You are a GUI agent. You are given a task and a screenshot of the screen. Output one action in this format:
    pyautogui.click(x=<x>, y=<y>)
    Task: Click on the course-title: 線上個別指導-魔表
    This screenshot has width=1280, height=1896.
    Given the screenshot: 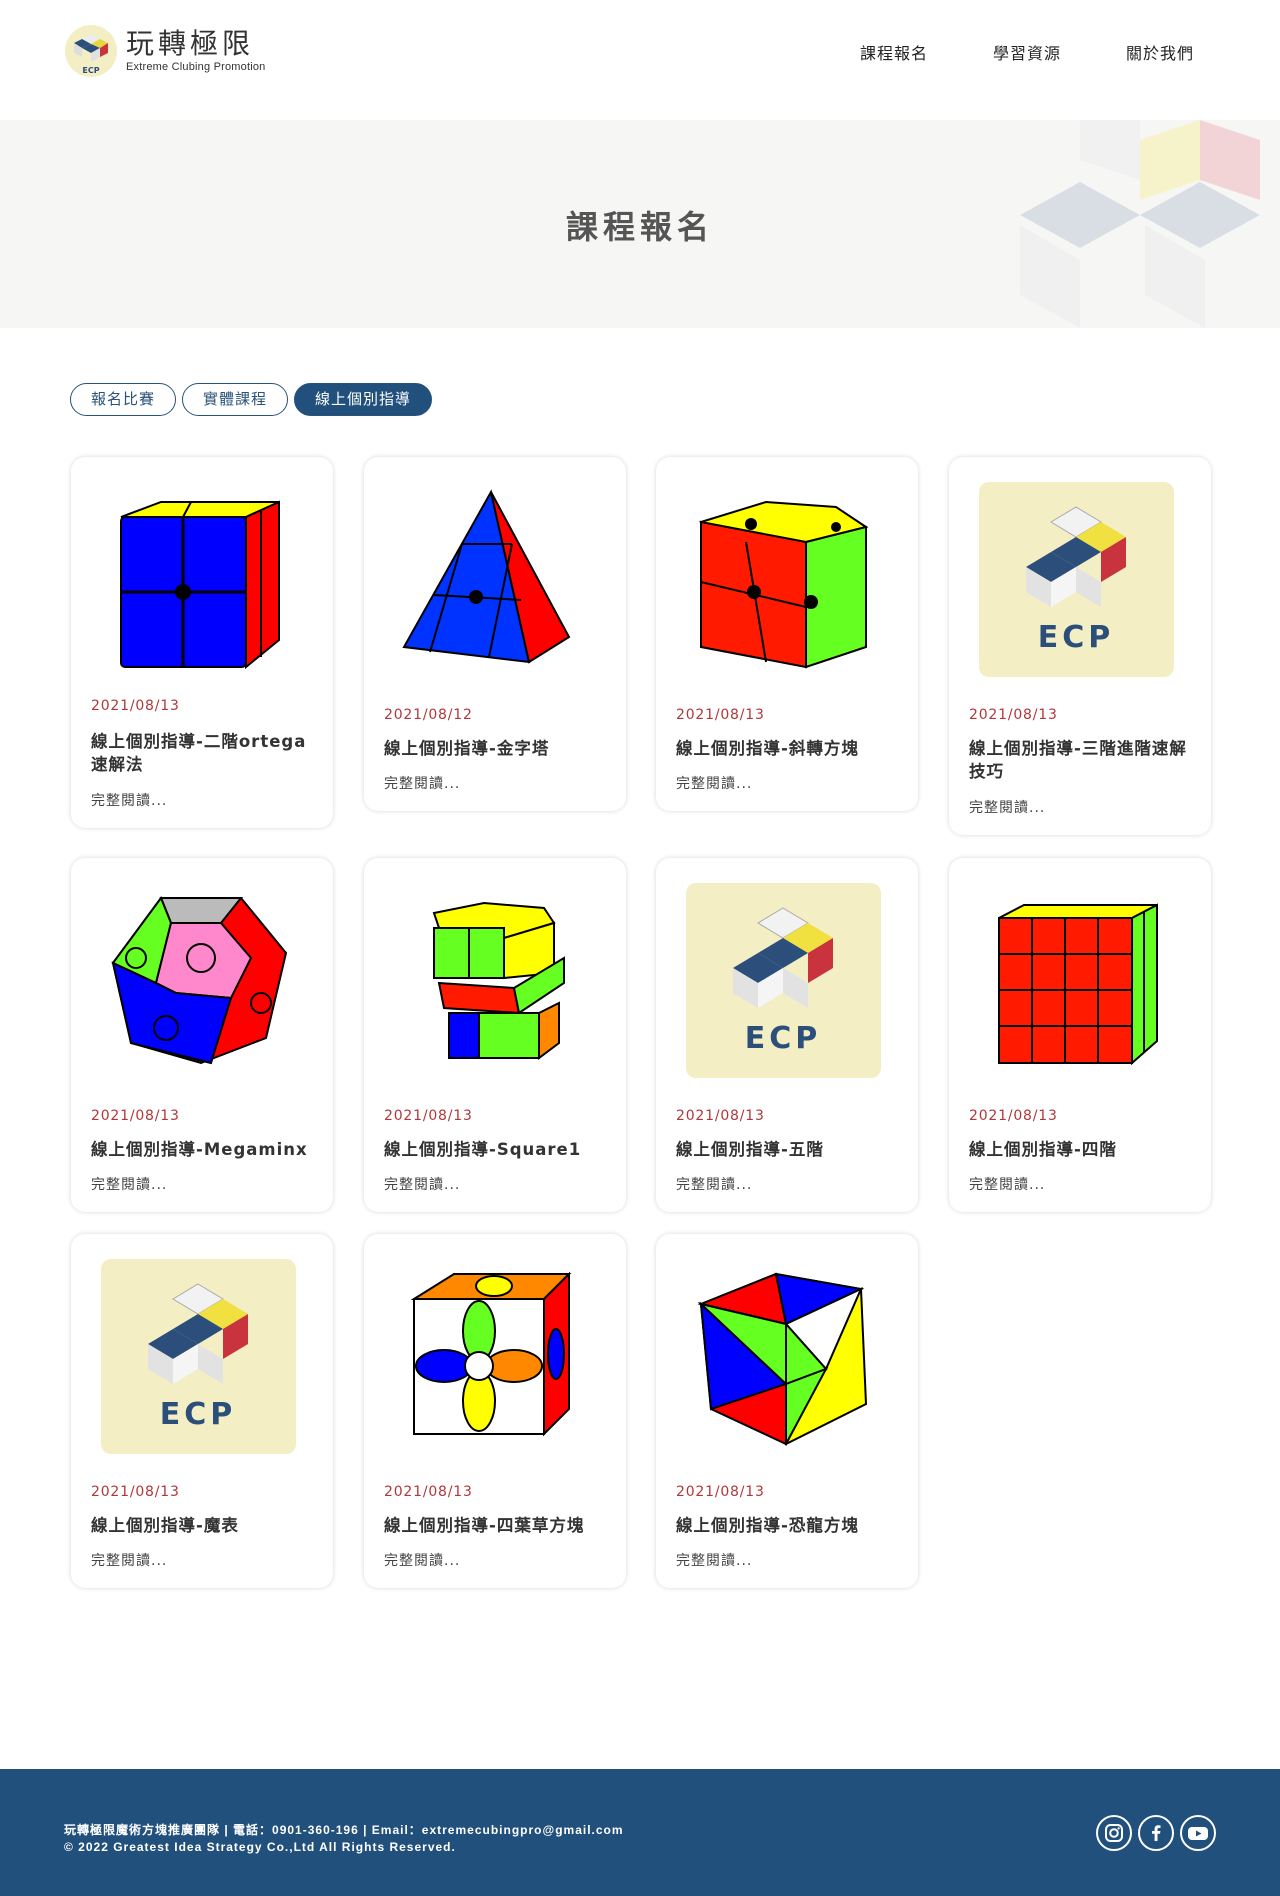 What is the action you would take?
    pyautogui.click(x=203, y=1525)
    